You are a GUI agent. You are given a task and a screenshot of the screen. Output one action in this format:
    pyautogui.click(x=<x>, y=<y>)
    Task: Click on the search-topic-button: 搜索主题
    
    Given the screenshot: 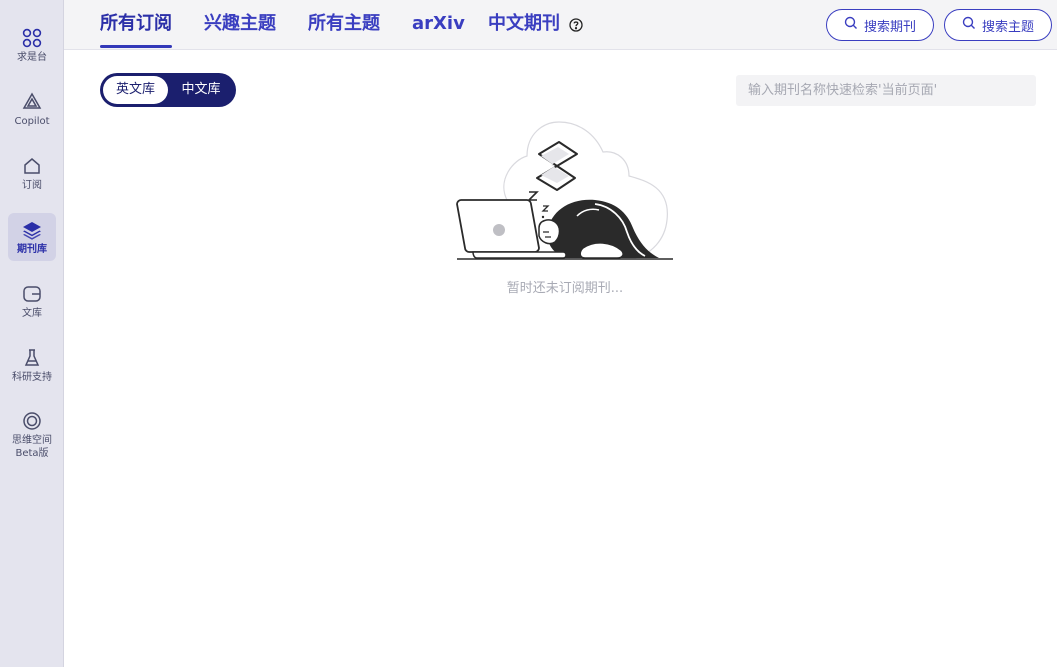 What is the action you would take?
    pyautogui.click(x=998, y=25)
    